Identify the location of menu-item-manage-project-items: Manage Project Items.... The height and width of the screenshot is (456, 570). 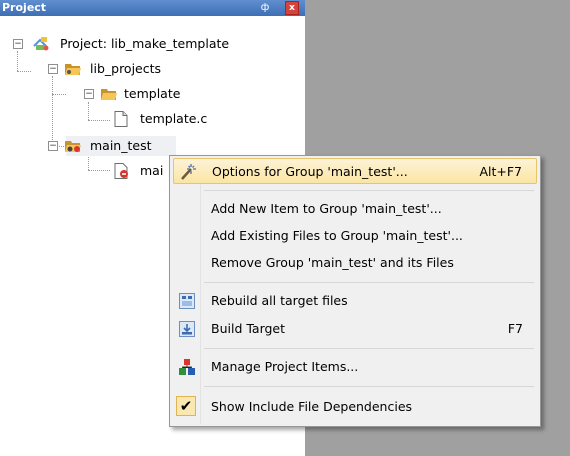
(355, 367).